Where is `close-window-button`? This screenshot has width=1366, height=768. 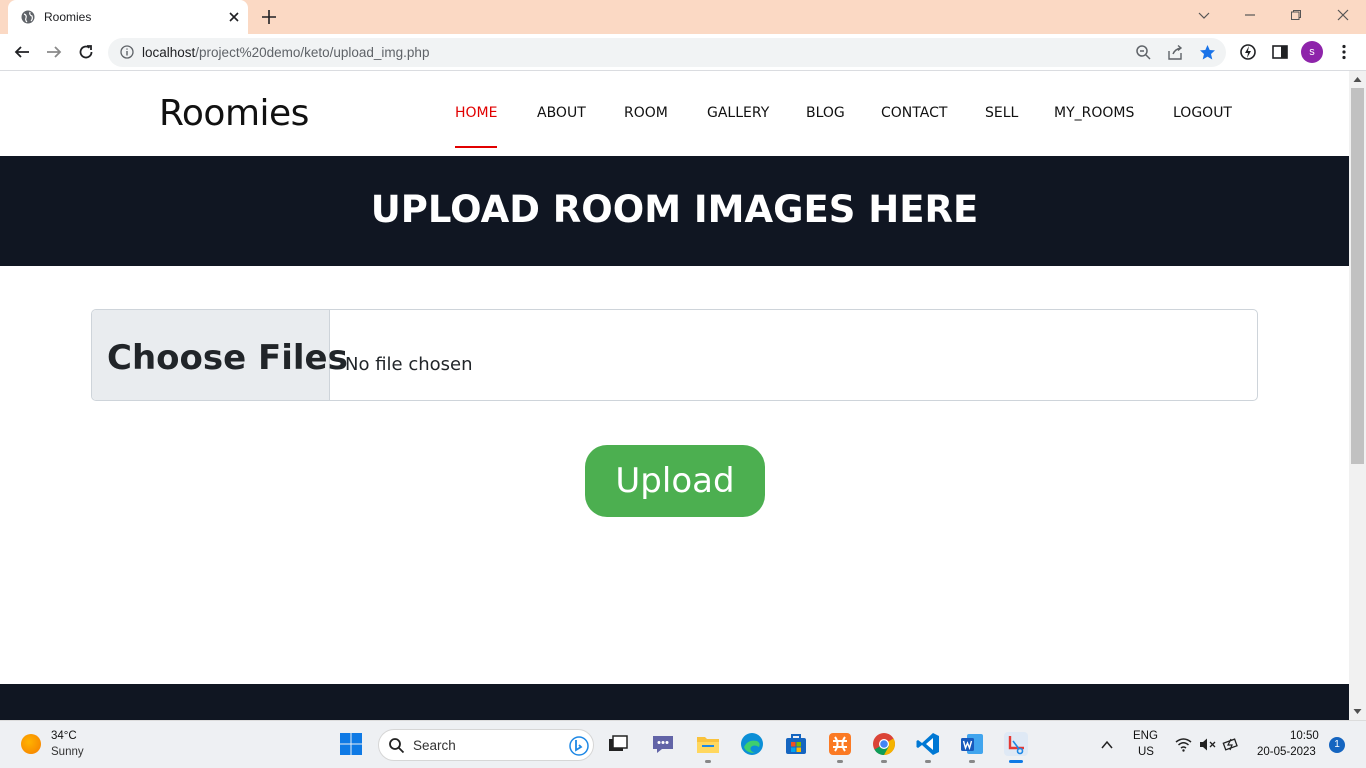 close-window-button is located at coordinates (1343, 15).